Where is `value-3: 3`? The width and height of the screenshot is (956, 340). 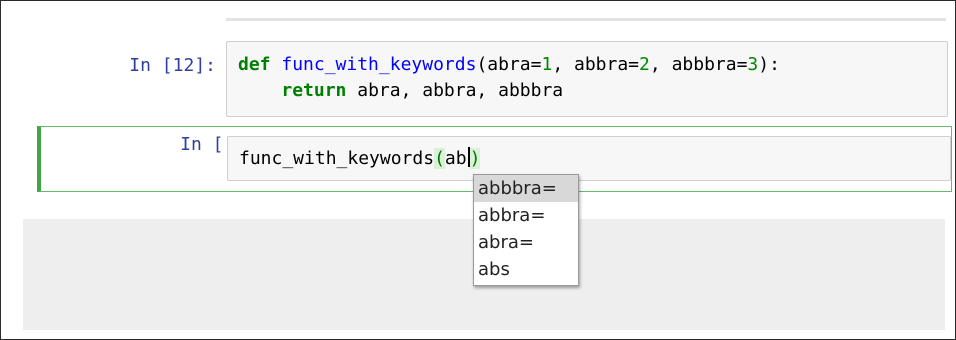
value-3: 3 is located at coordinates (753, 64).